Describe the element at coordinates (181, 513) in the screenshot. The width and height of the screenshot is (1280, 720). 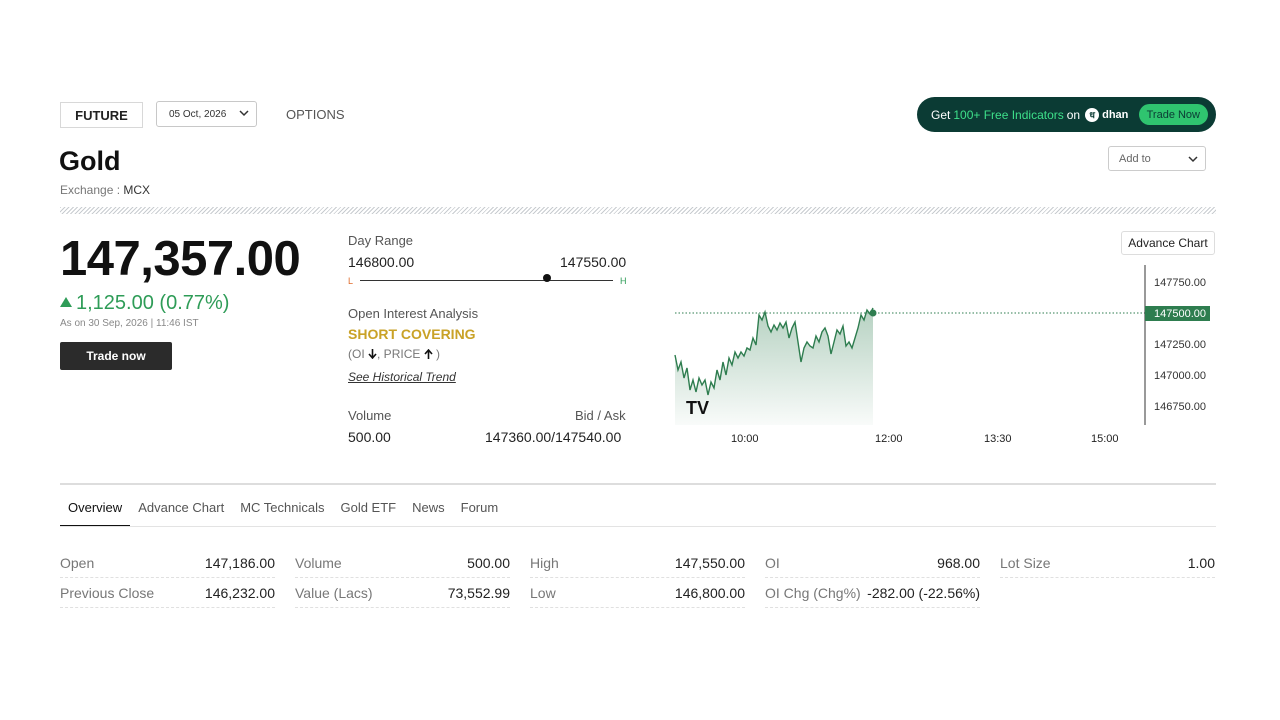
I see `tab-advance-chart: Advance Chart` at that location.